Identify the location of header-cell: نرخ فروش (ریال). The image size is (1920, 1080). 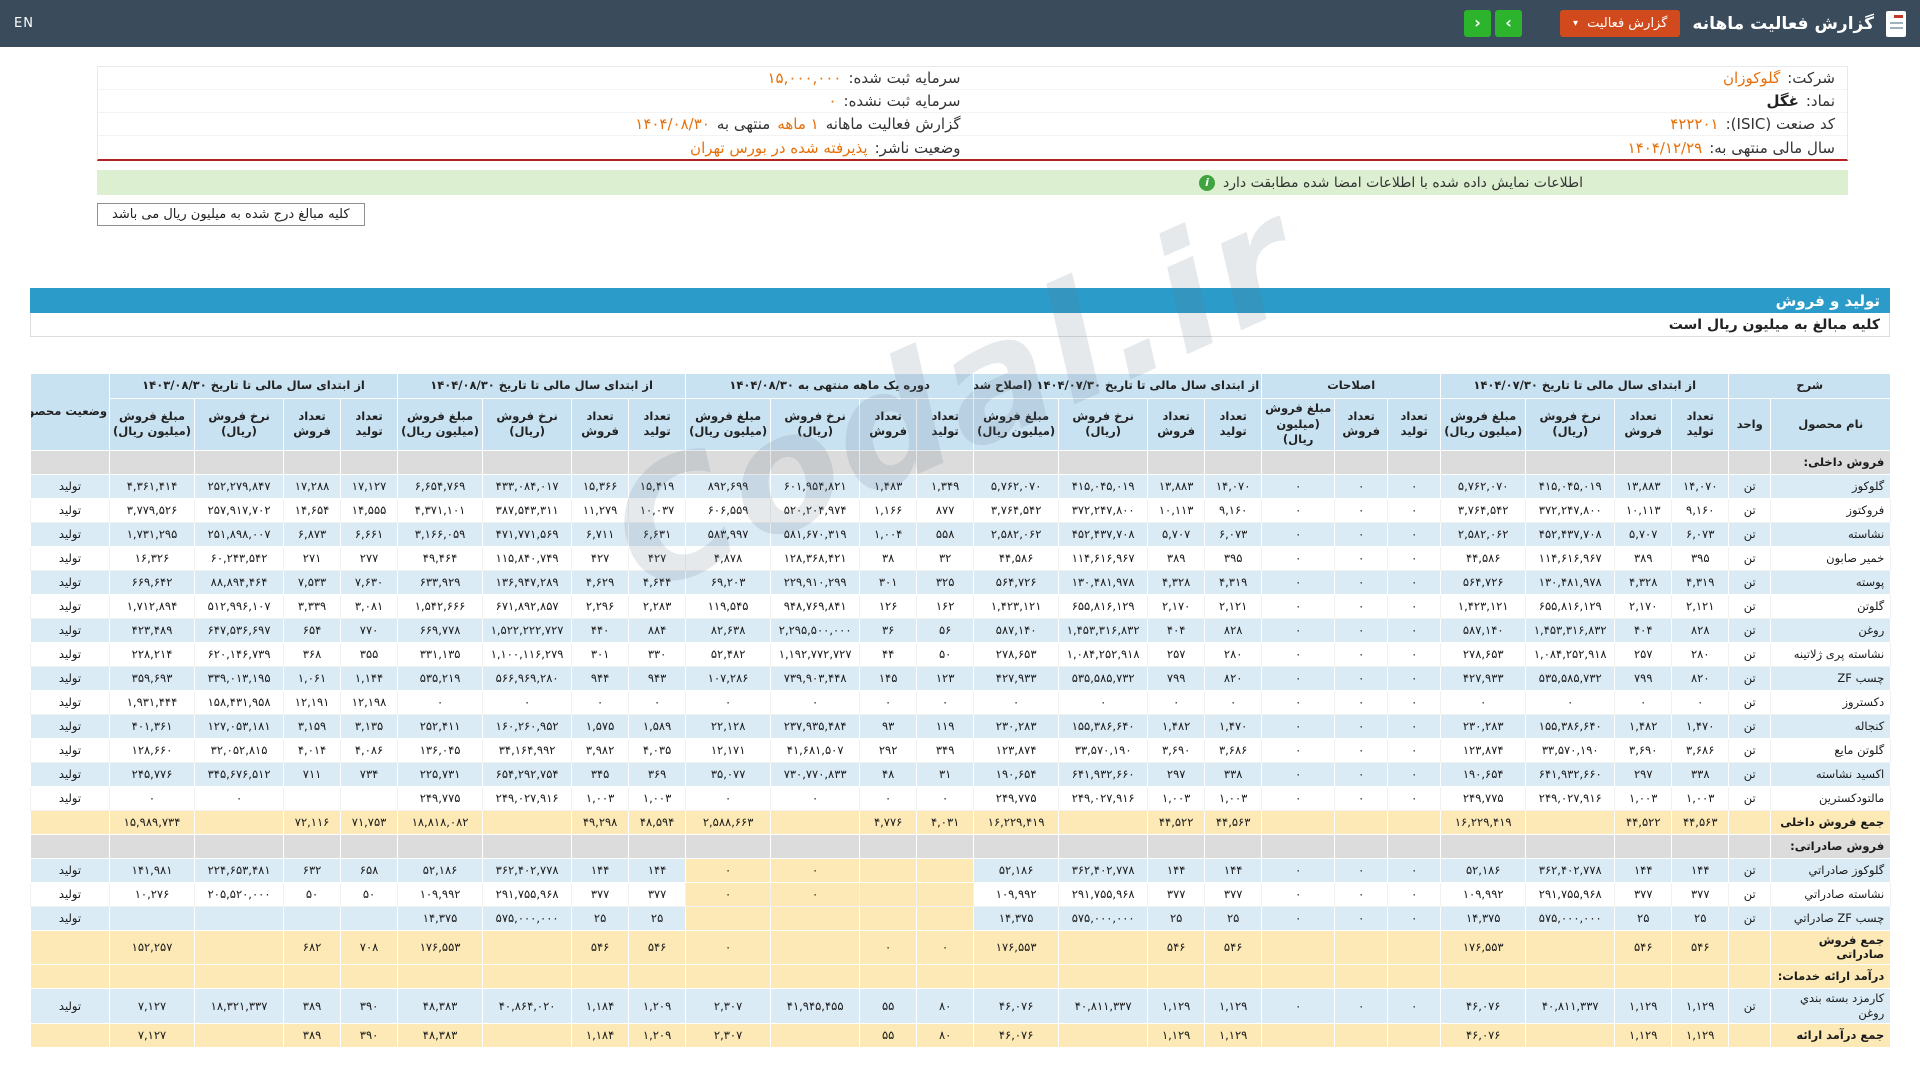
(239, 424).